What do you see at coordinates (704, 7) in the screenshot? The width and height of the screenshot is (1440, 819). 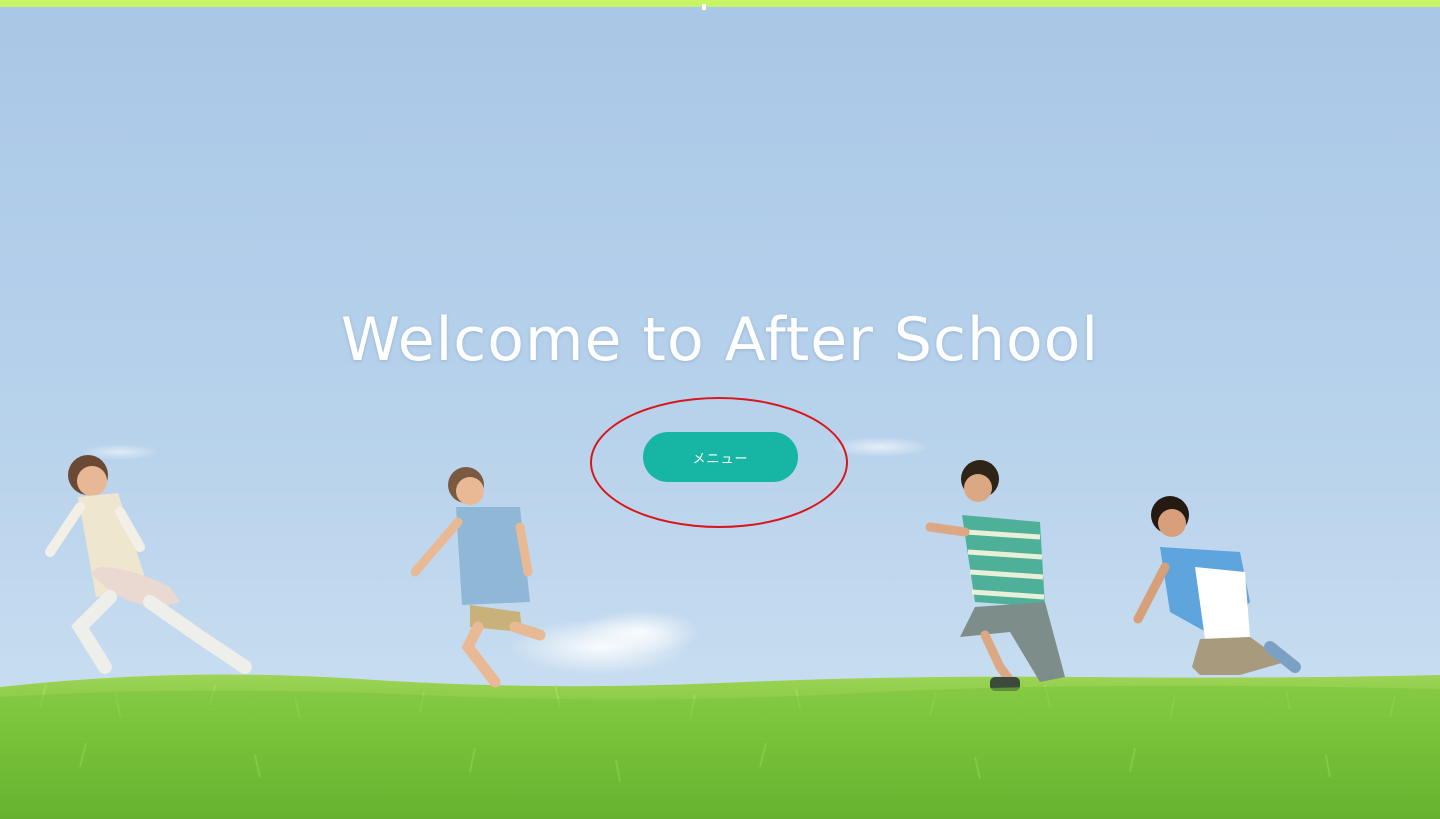 I see `top-bar-indicator` at bounding box center [704, 7].